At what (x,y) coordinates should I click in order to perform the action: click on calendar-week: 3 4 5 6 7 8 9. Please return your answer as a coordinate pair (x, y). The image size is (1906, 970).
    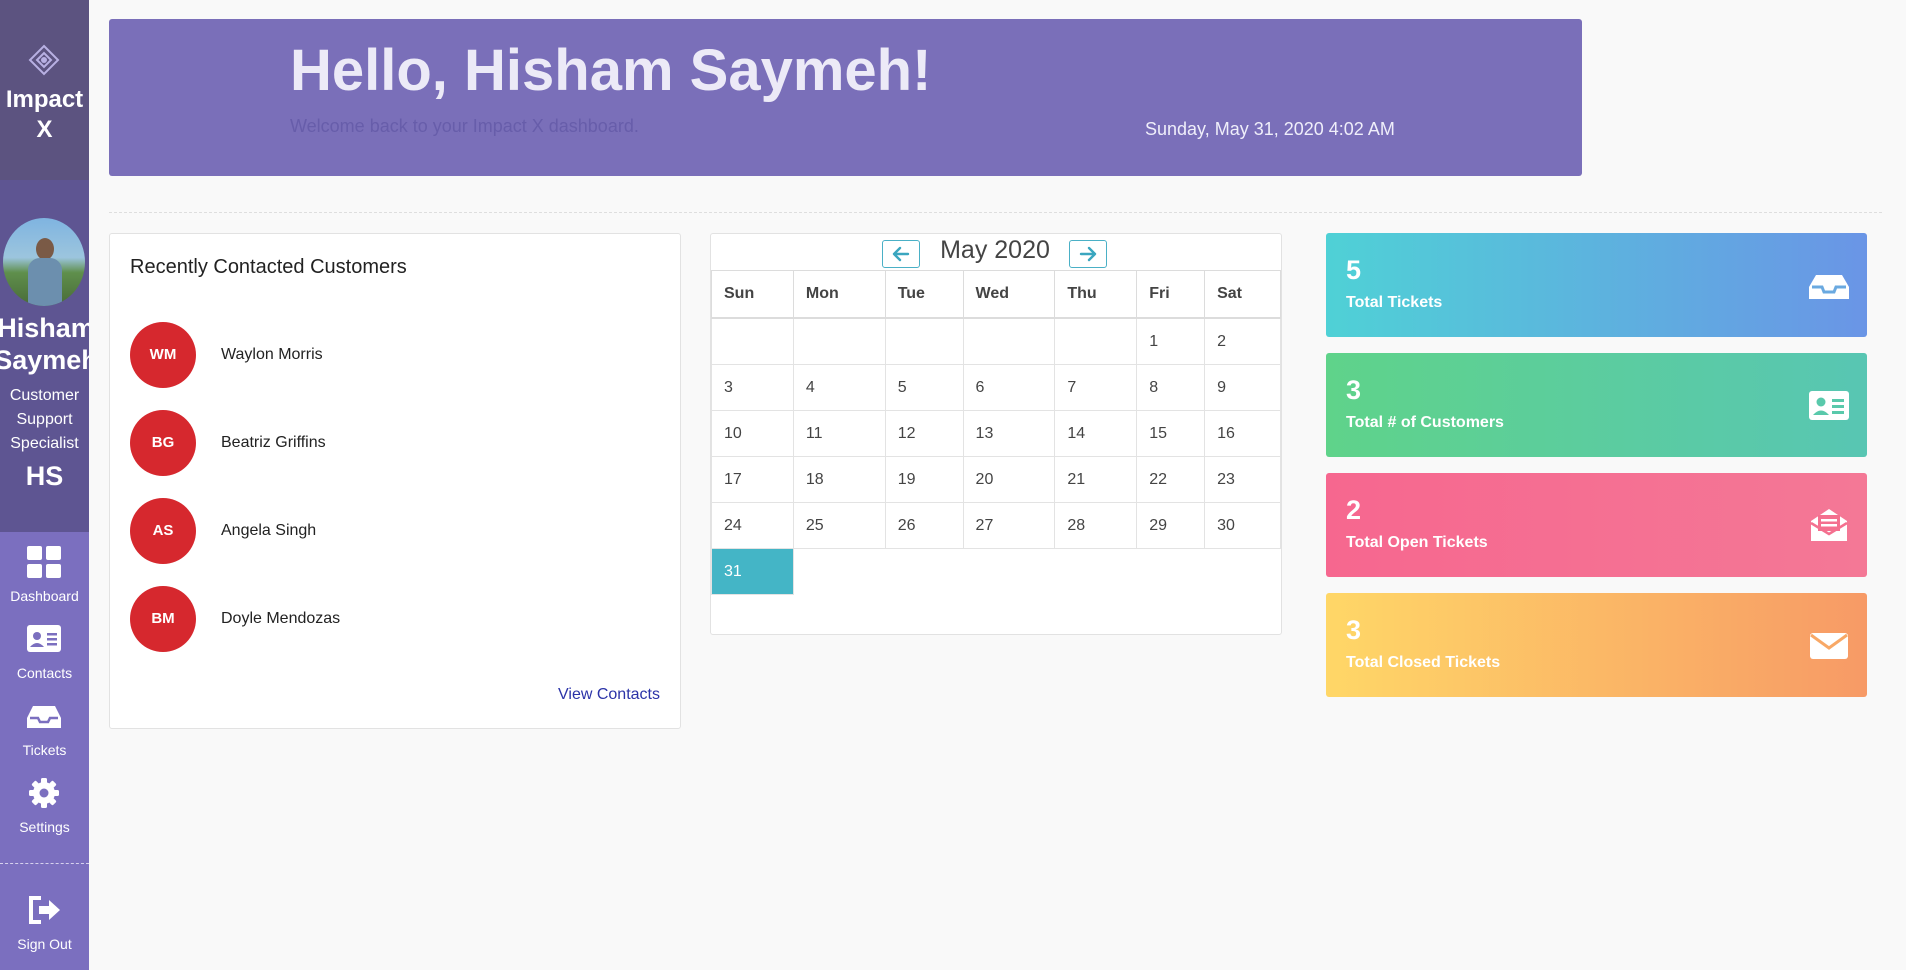
    Looking at the image, I should click on (996, 387).